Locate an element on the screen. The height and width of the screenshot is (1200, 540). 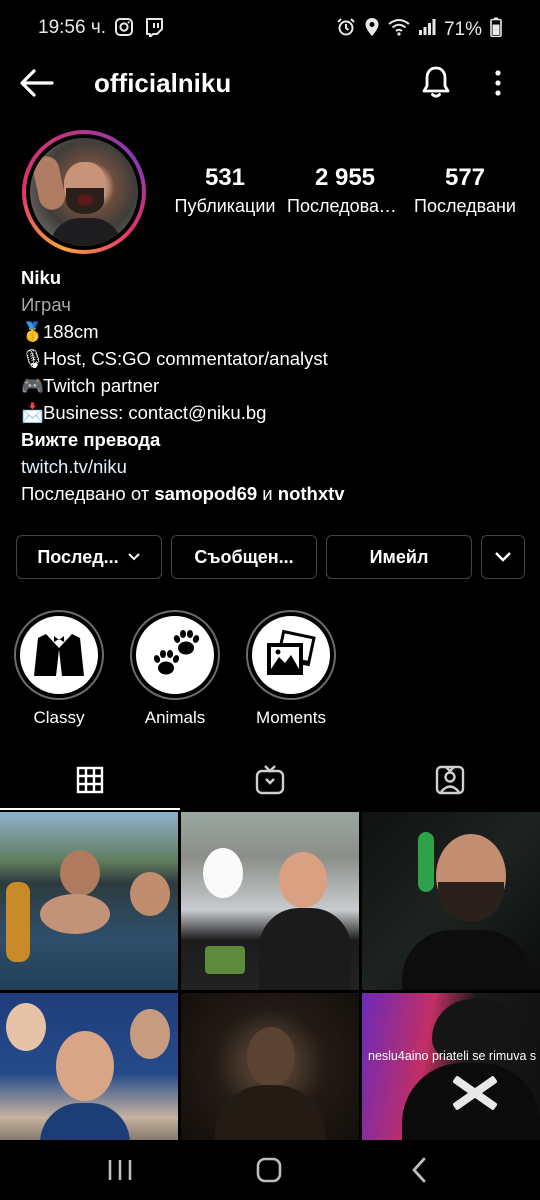
story-highlights: Classy Animals Moments is located at coordinates (175, 669).